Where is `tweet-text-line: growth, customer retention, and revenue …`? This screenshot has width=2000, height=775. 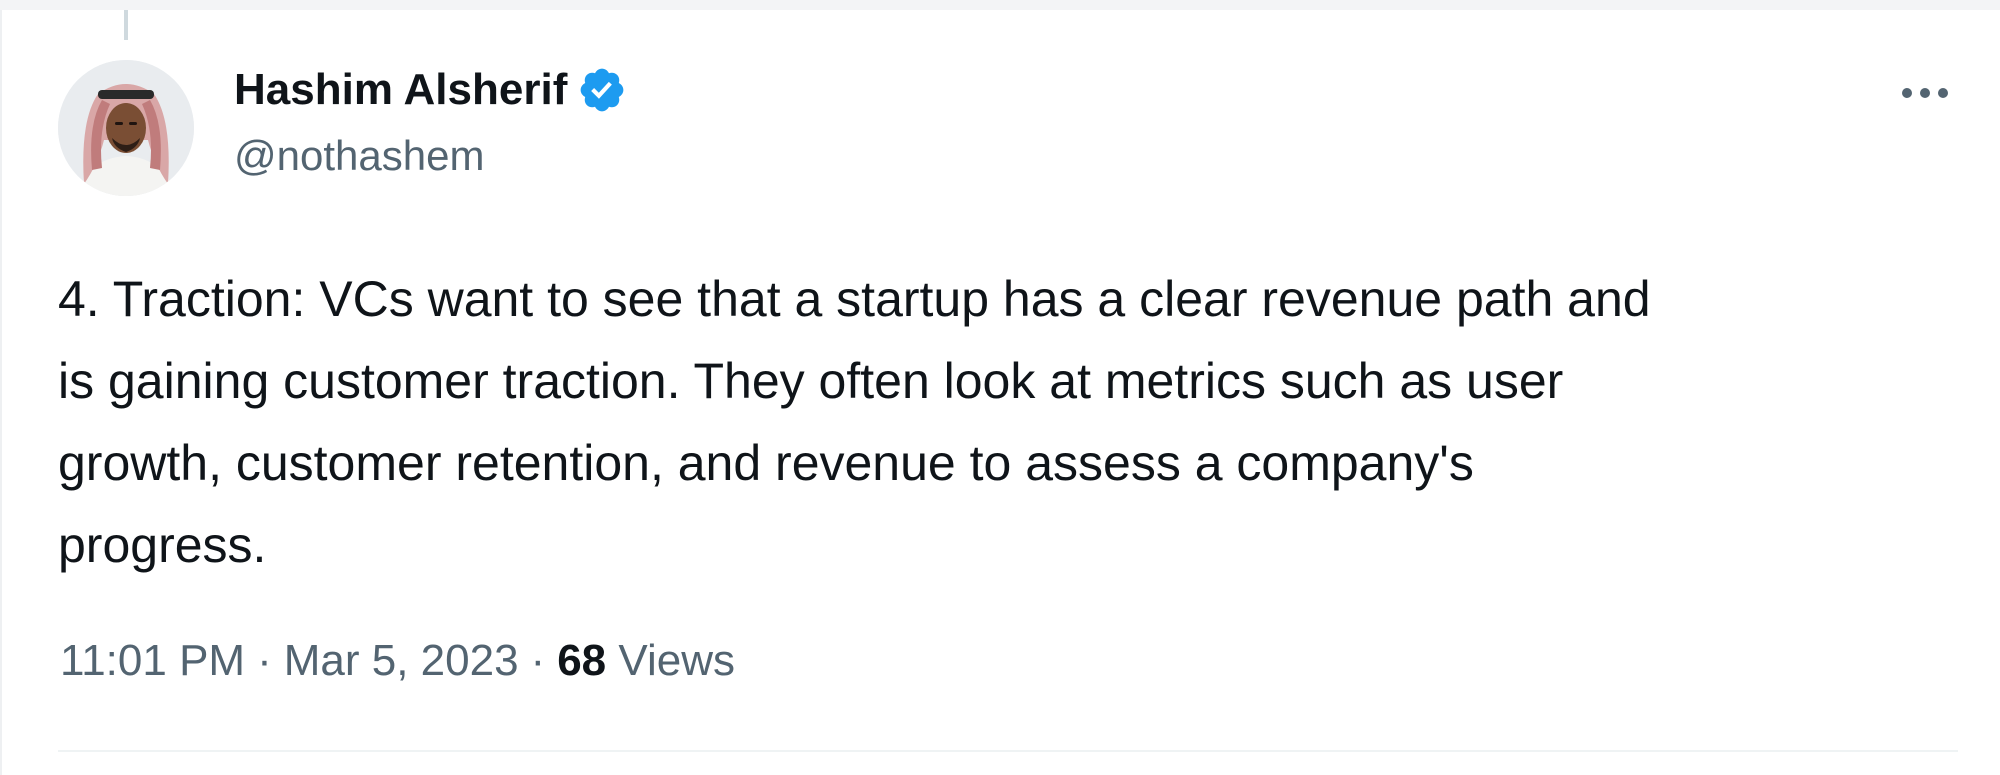 tweet-text-line: growth, customer retention, and revenue … is located at coordinates (766, 463).